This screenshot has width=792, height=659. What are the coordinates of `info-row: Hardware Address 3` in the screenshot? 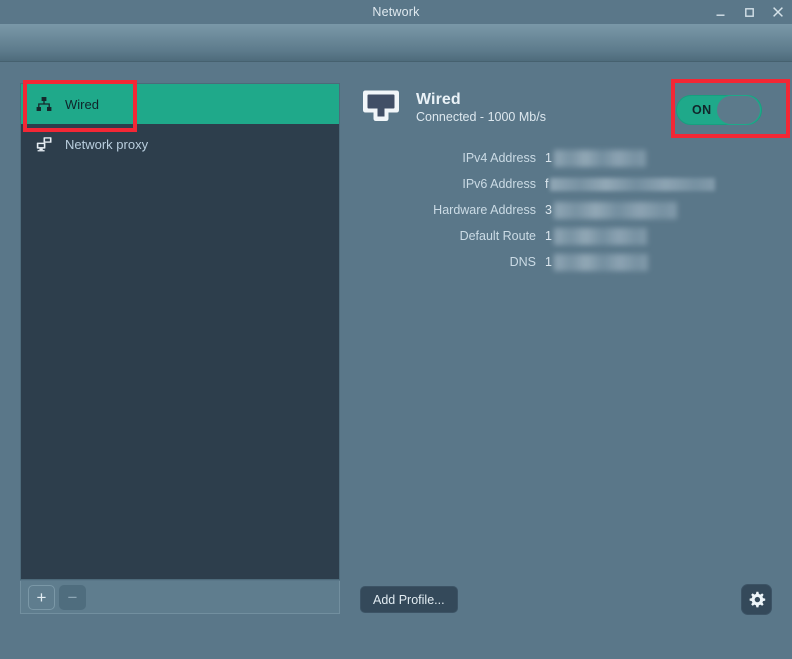 It's located at (566, 210).